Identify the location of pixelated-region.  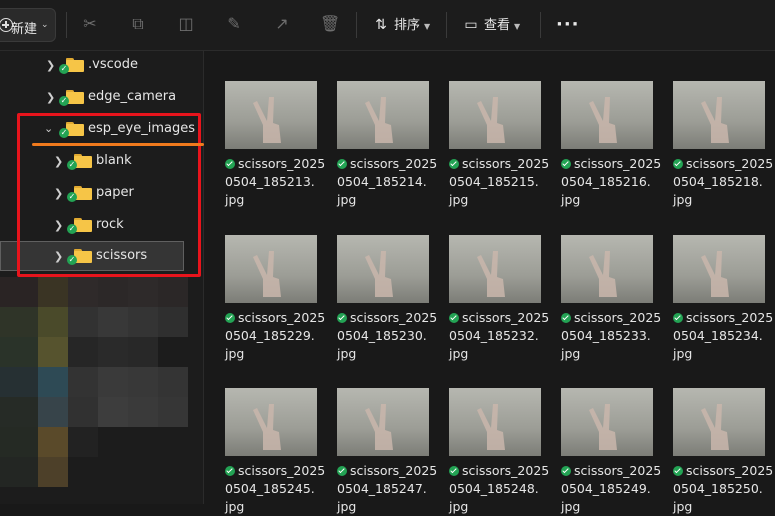
(102, 390).